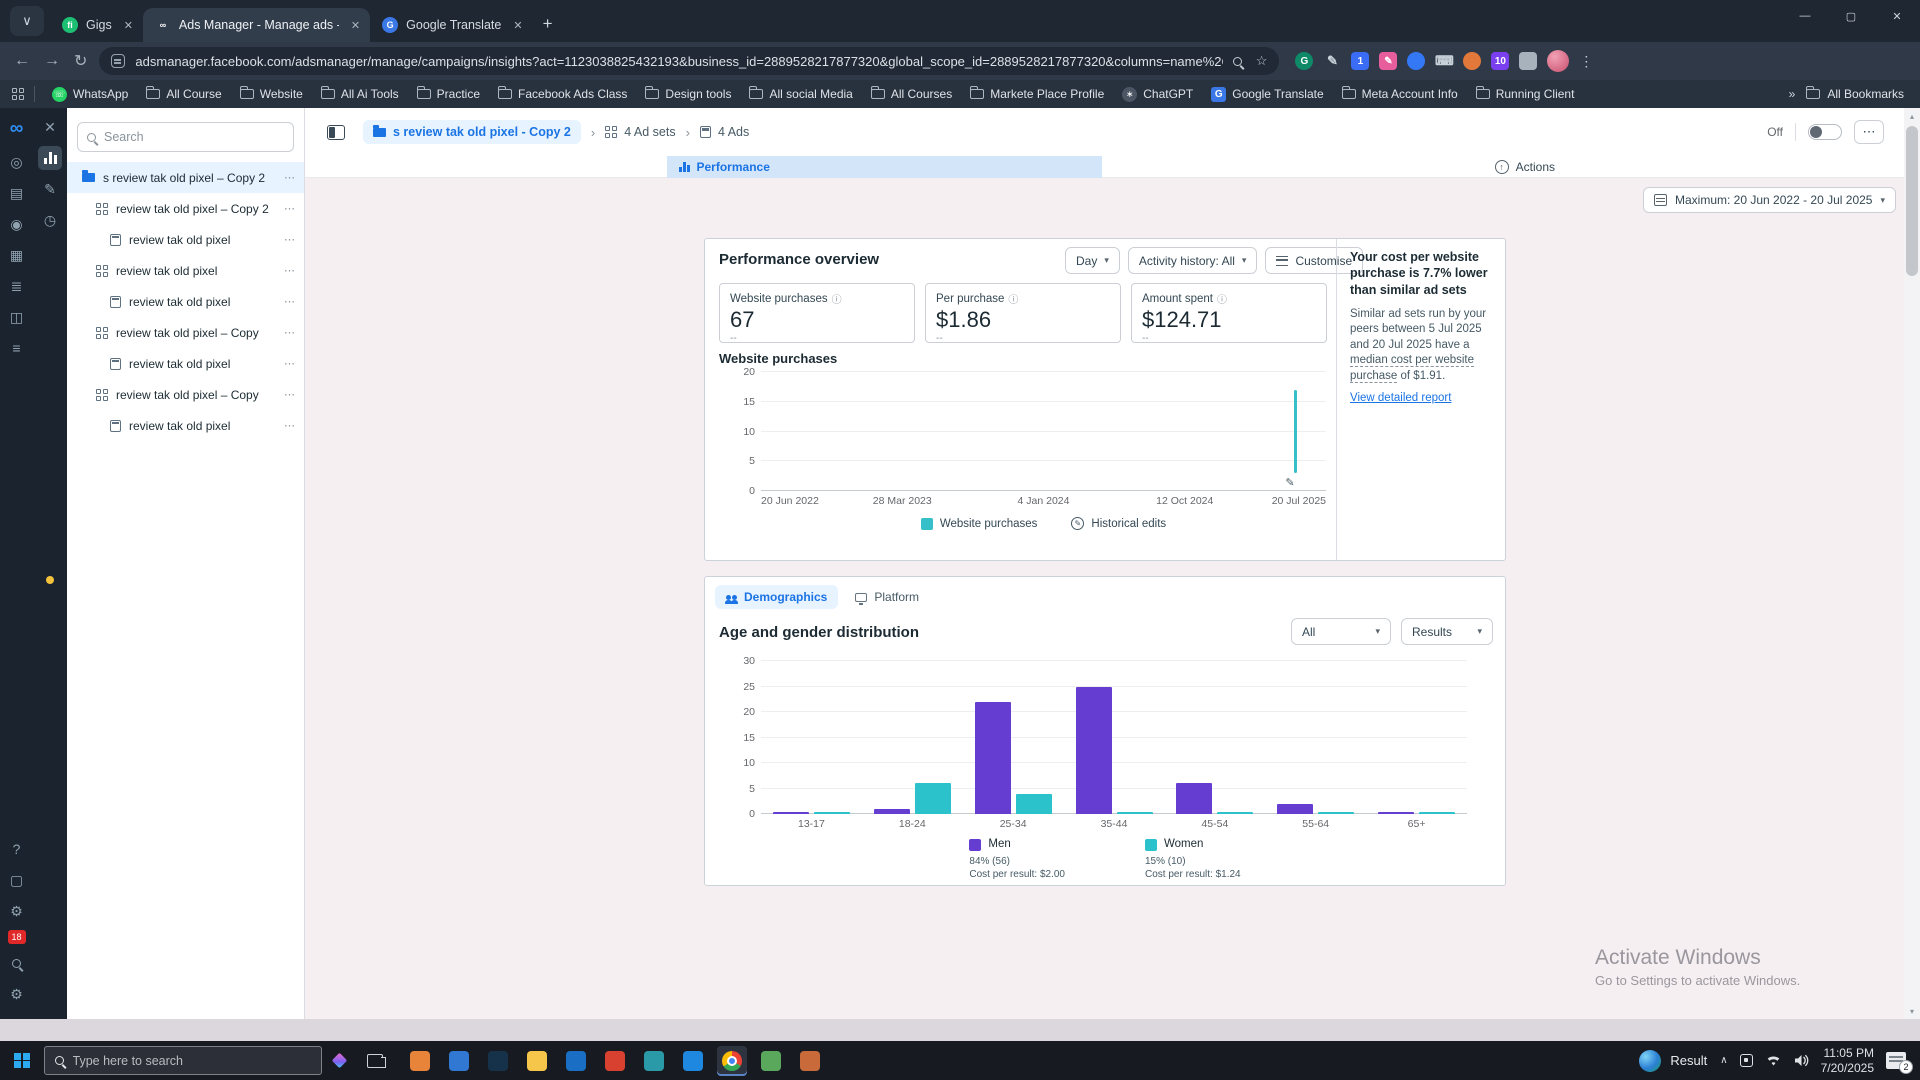 The width and height of the screenshot is (1920, 1080). Describe the element at coordinates (1304, 61) in the screenshot. I see `grammarly-extension-icon: G` at that location.